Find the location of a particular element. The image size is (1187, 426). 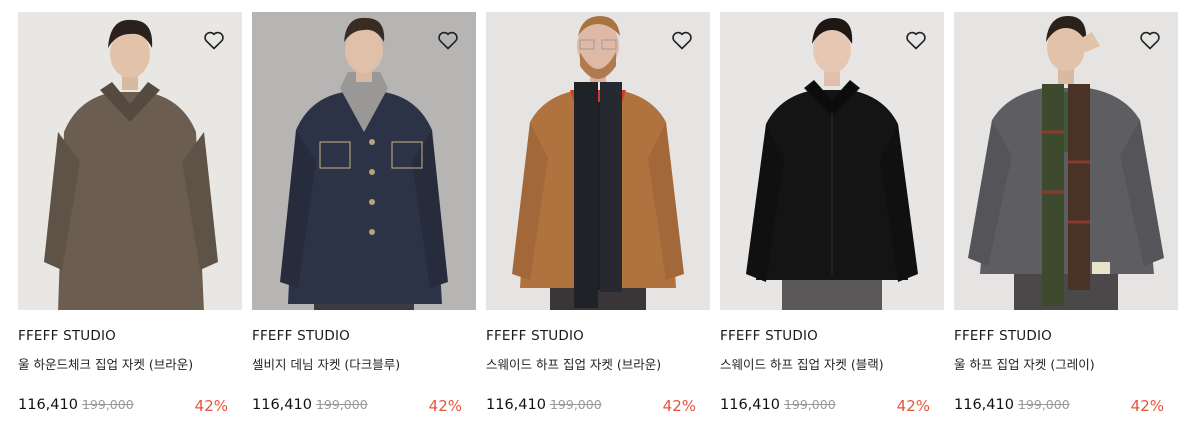

product-name: 스웨이드 하프 집업 자켓 (블랙) is located at coordinates (832, 365).